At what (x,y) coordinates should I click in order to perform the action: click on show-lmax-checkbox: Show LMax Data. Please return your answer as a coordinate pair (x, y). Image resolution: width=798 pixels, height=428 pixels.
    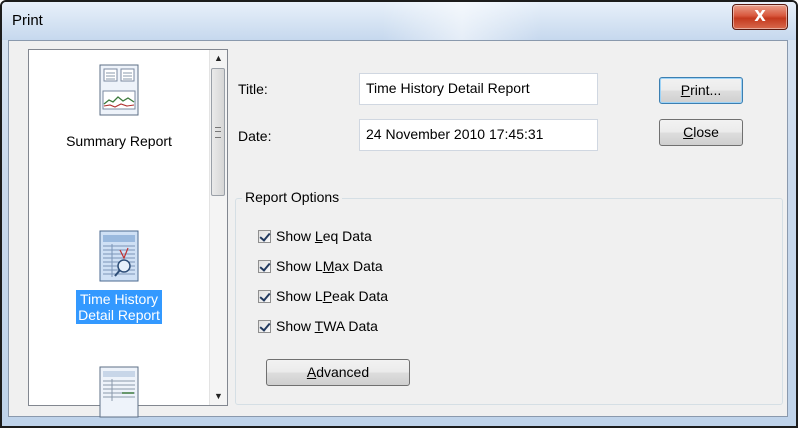
    Looking at the image, I should click on (320, 267).